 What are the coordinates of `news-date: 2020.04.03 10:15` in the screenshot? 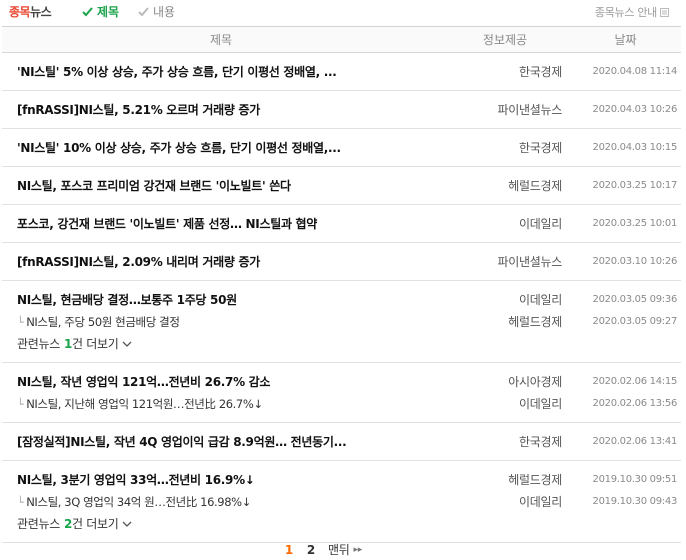 It's located at (634, 147).